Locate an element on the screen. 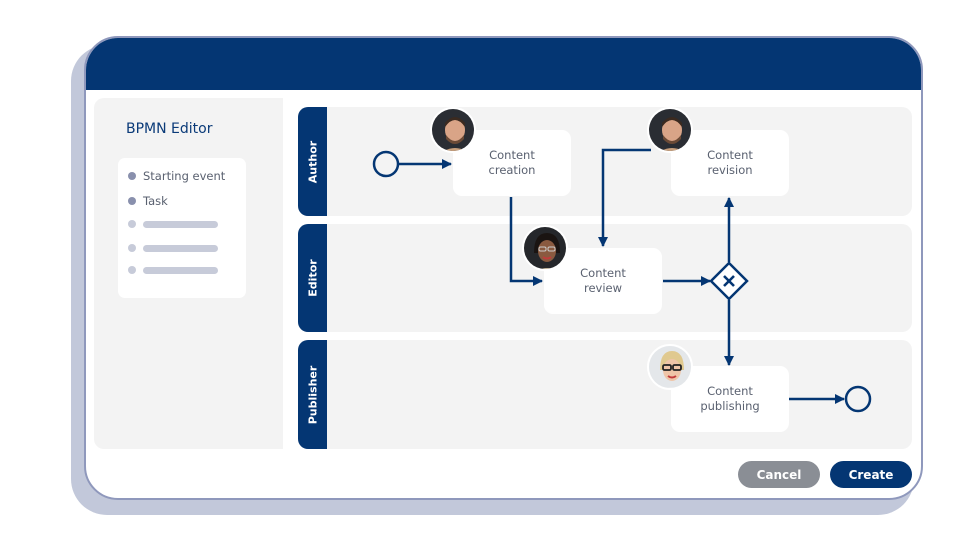 This screenshot has width=960, height=540. task-label-line2: review is located at coordinates (603, 288).